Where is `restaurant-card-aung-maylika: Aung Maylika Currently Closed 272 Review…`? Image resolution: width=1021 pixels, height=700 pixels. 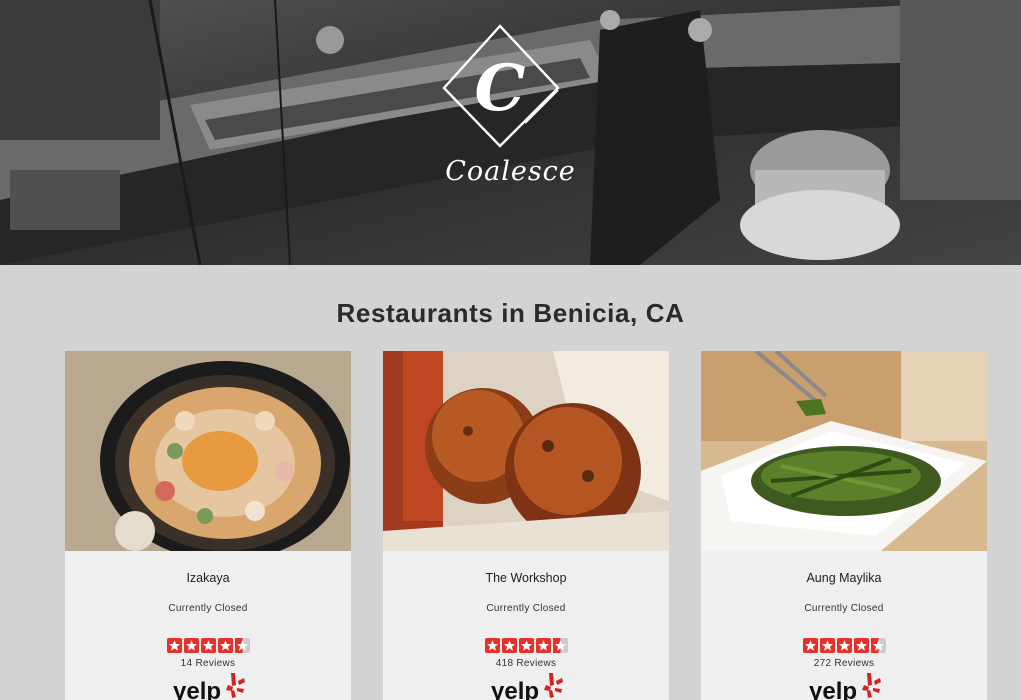 restaurant-card-aung-maylika: Aung Maylika Currently Closed 272 Review… is located at coordinates (844, 525).